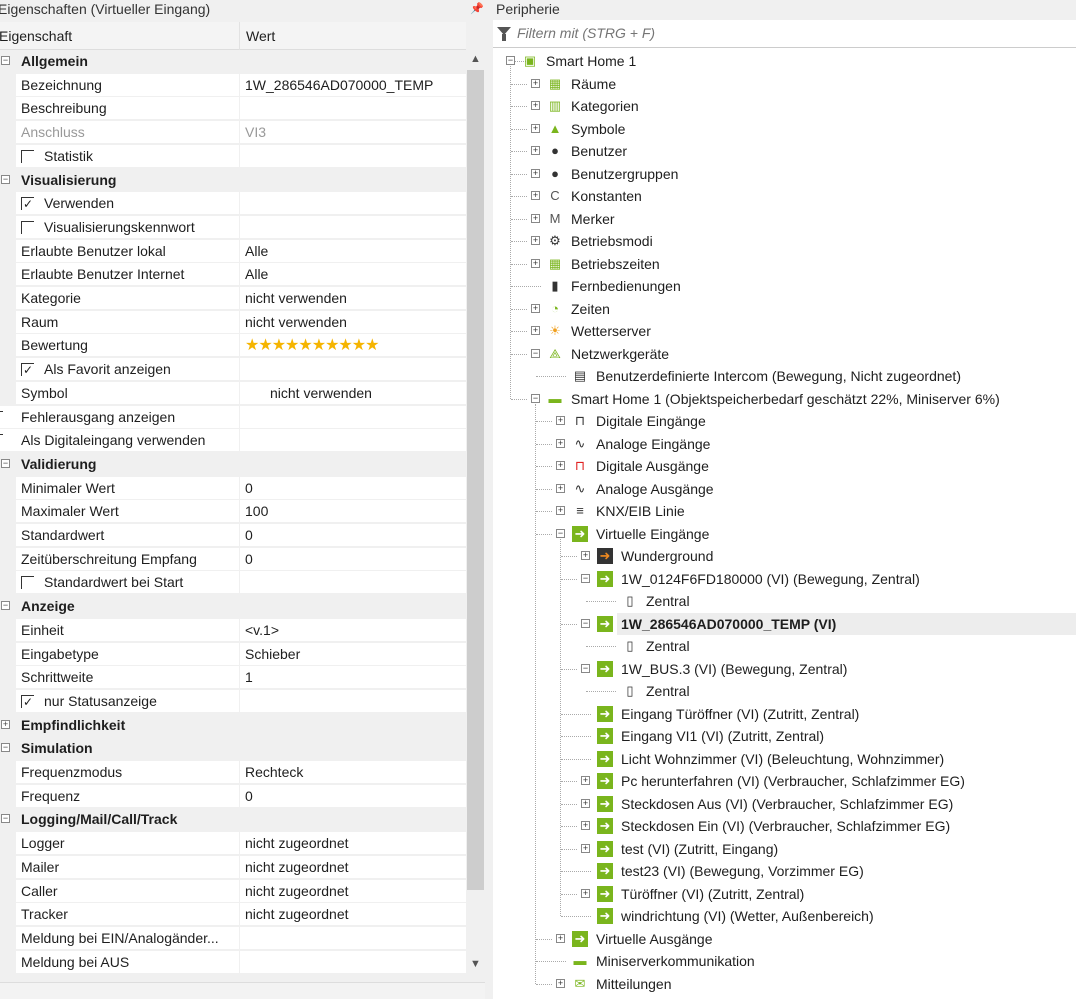  Describe the element at coordinates (784, 466) in the screenshot. I see `tree-item: + ⊓ Digitale Ausgänge` at that location.